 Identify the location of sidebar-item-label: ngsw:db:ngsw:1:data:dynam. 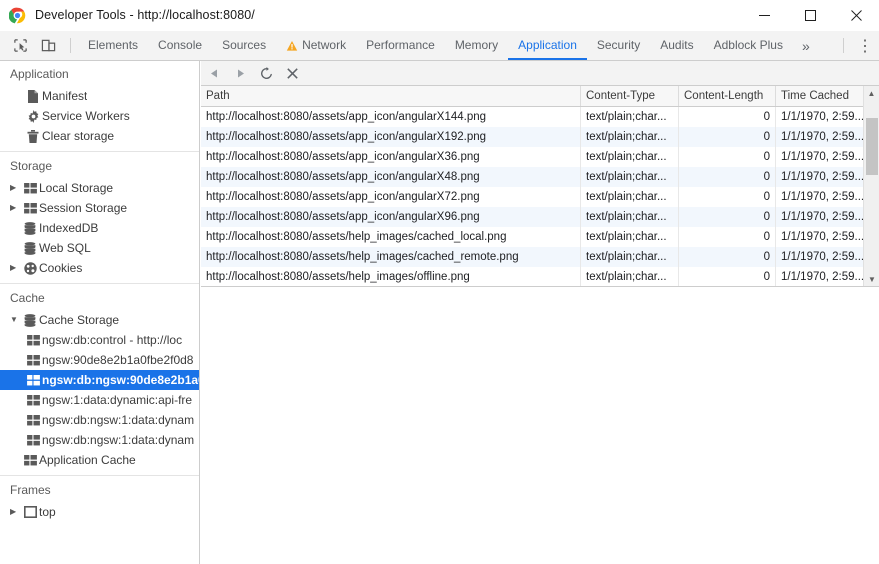
(118, 440).